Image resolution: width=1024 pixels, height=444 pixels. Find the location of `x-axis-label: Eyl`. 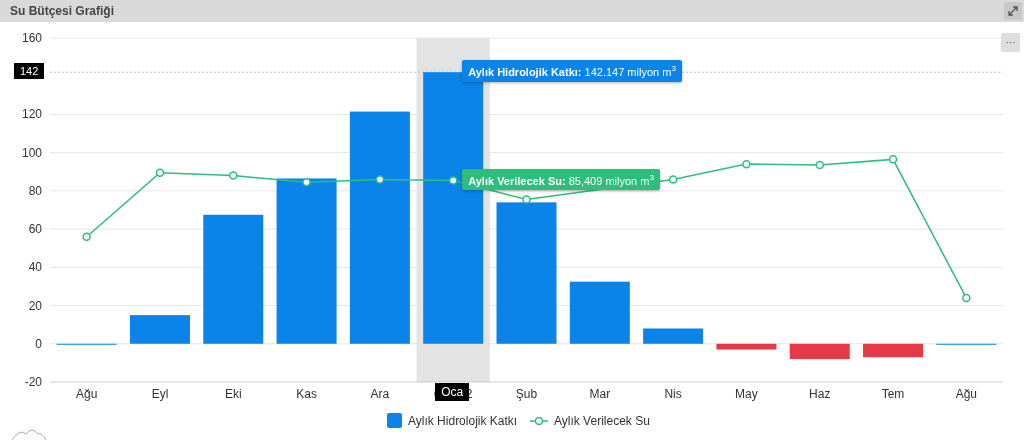

x-axis-label: Eyl is located at coordinates (160, 394).